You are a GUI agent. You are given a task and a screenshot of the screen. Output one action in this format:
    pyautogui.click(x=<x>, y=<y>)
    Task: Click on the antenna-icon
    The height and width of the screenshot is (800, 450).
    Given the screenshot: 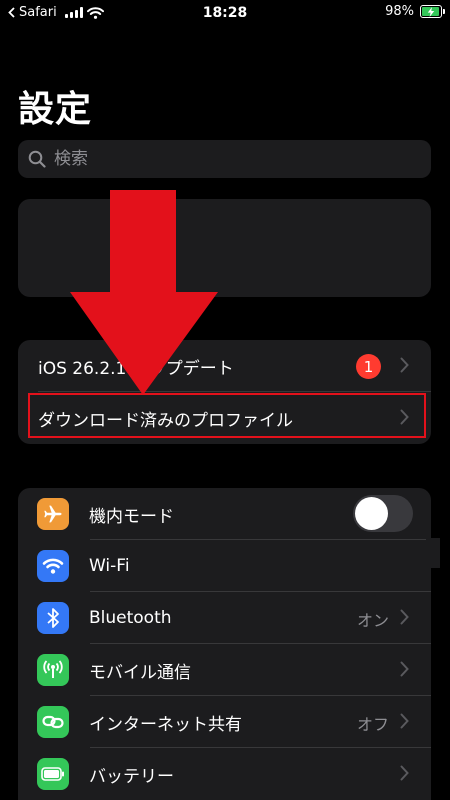 What is the action you would take?
    pyautogui.click(x=53, y=670)
    